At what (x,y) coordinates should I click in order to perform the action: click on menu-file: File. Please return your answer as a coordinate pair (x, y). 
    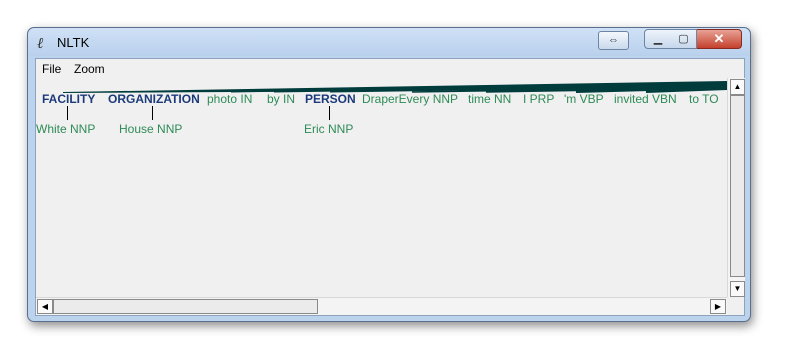
    Looking at the image, I should click on (51, 69).